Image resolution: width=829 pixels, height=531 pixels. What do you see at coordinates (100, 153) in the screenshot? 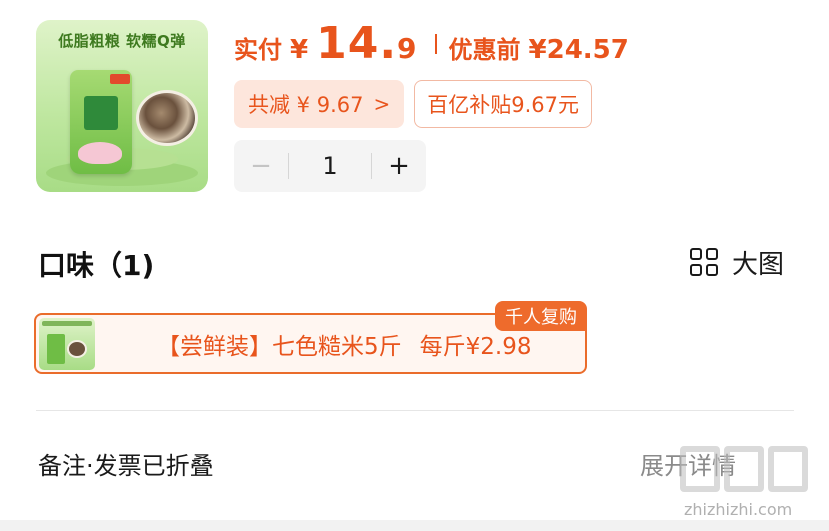
I see `lotus-graphic` at bounding box center [100, 153].